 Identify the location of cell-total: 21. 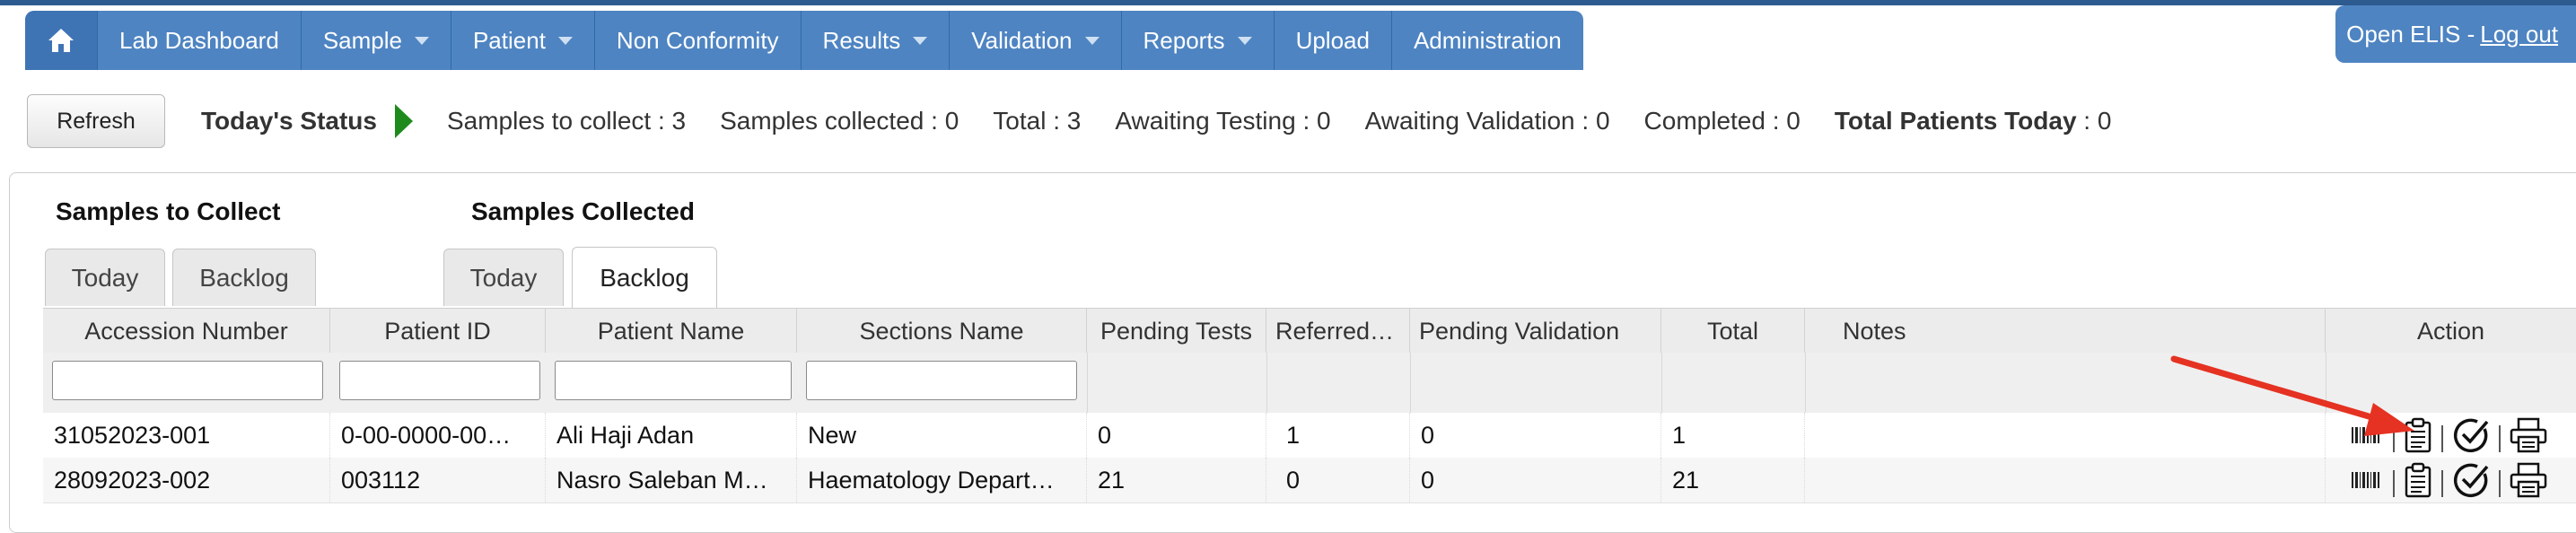
(1733, 480).